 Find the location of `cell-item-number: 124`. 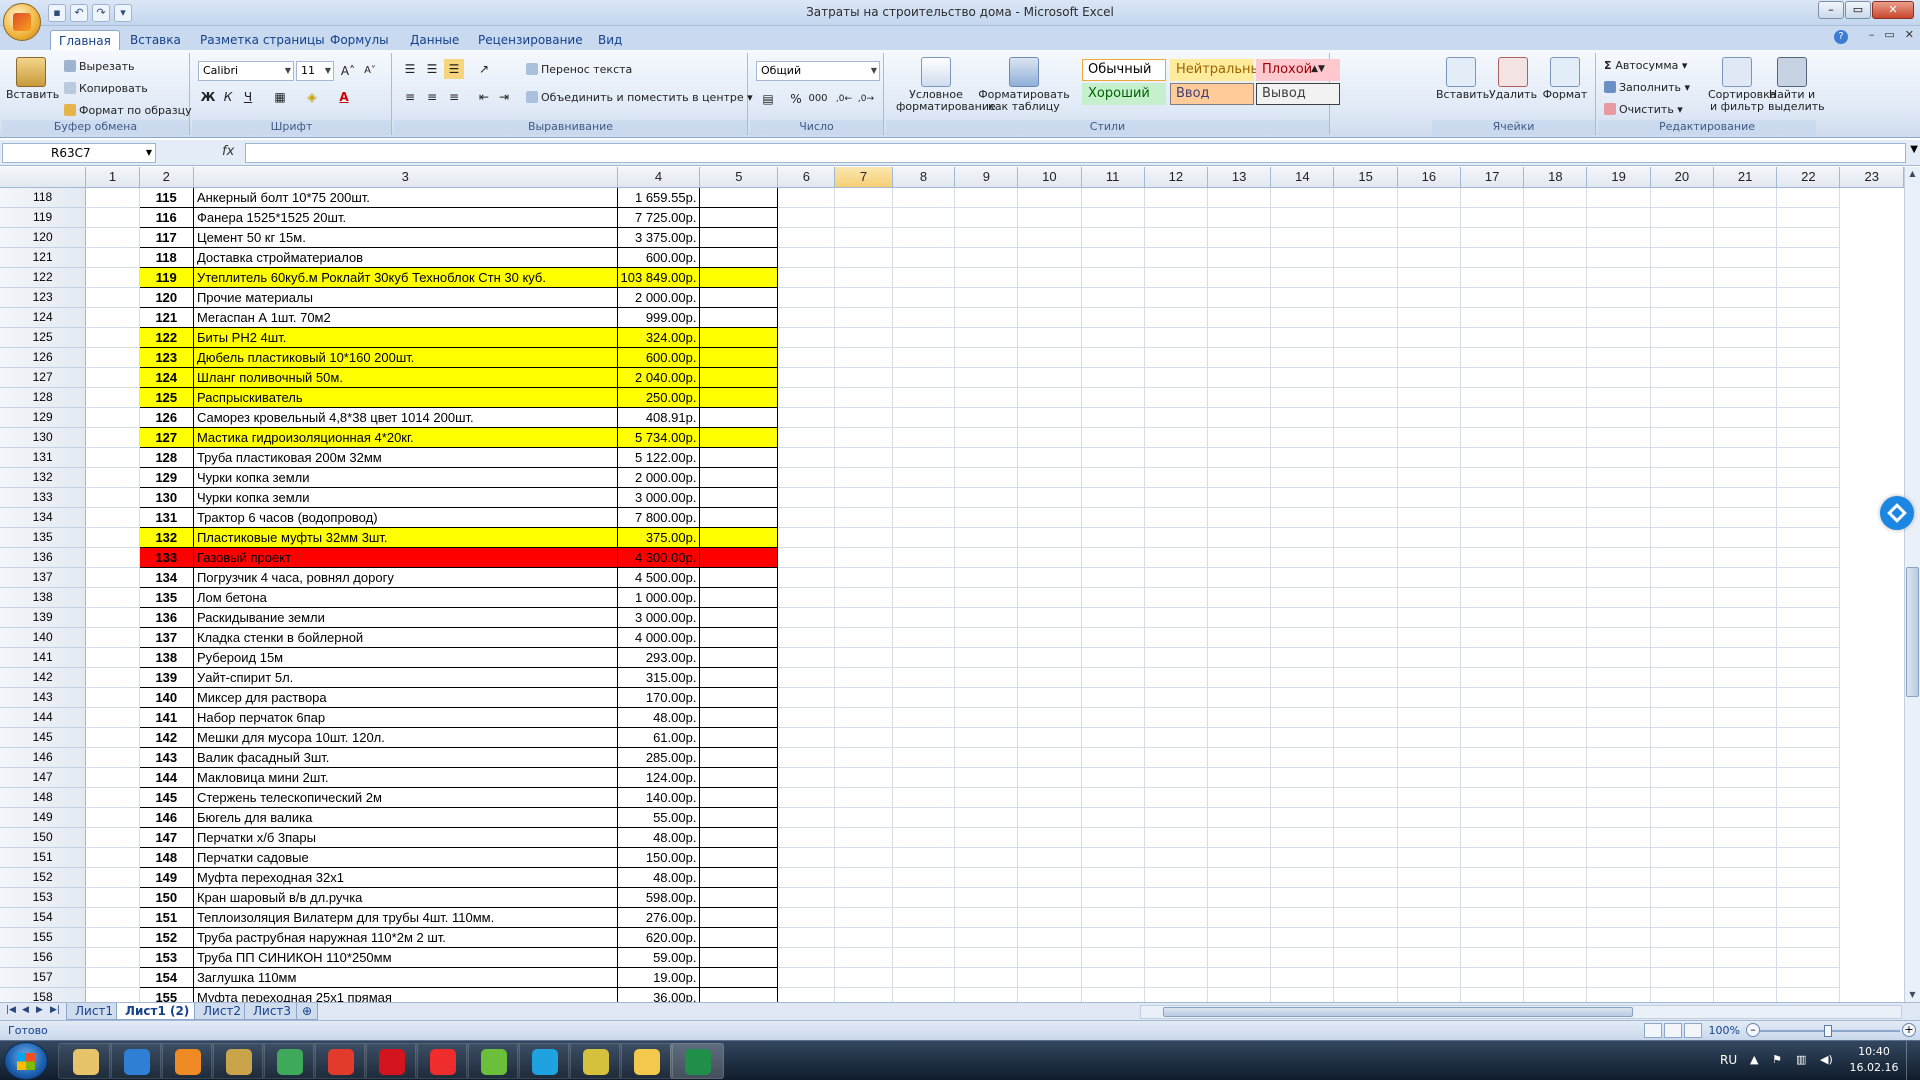

cell-item-number: 124 is located at coordinates (166, 377).